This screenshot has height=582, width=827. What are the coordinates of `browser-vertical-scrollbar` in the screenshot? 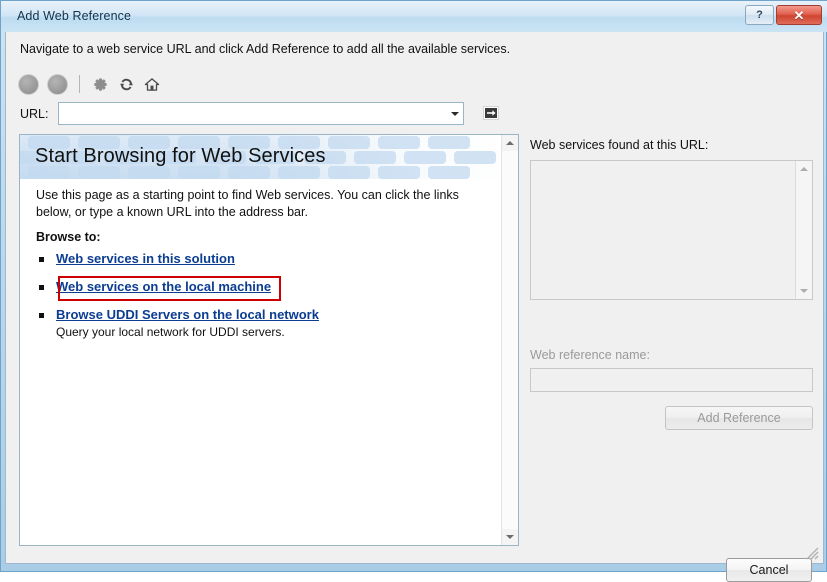 It's located at (509, 340).